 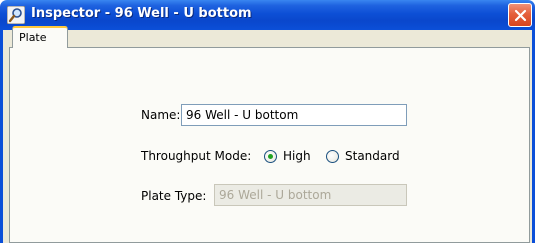 I want to click on magnifier-icon, so click(x=16, y=15).